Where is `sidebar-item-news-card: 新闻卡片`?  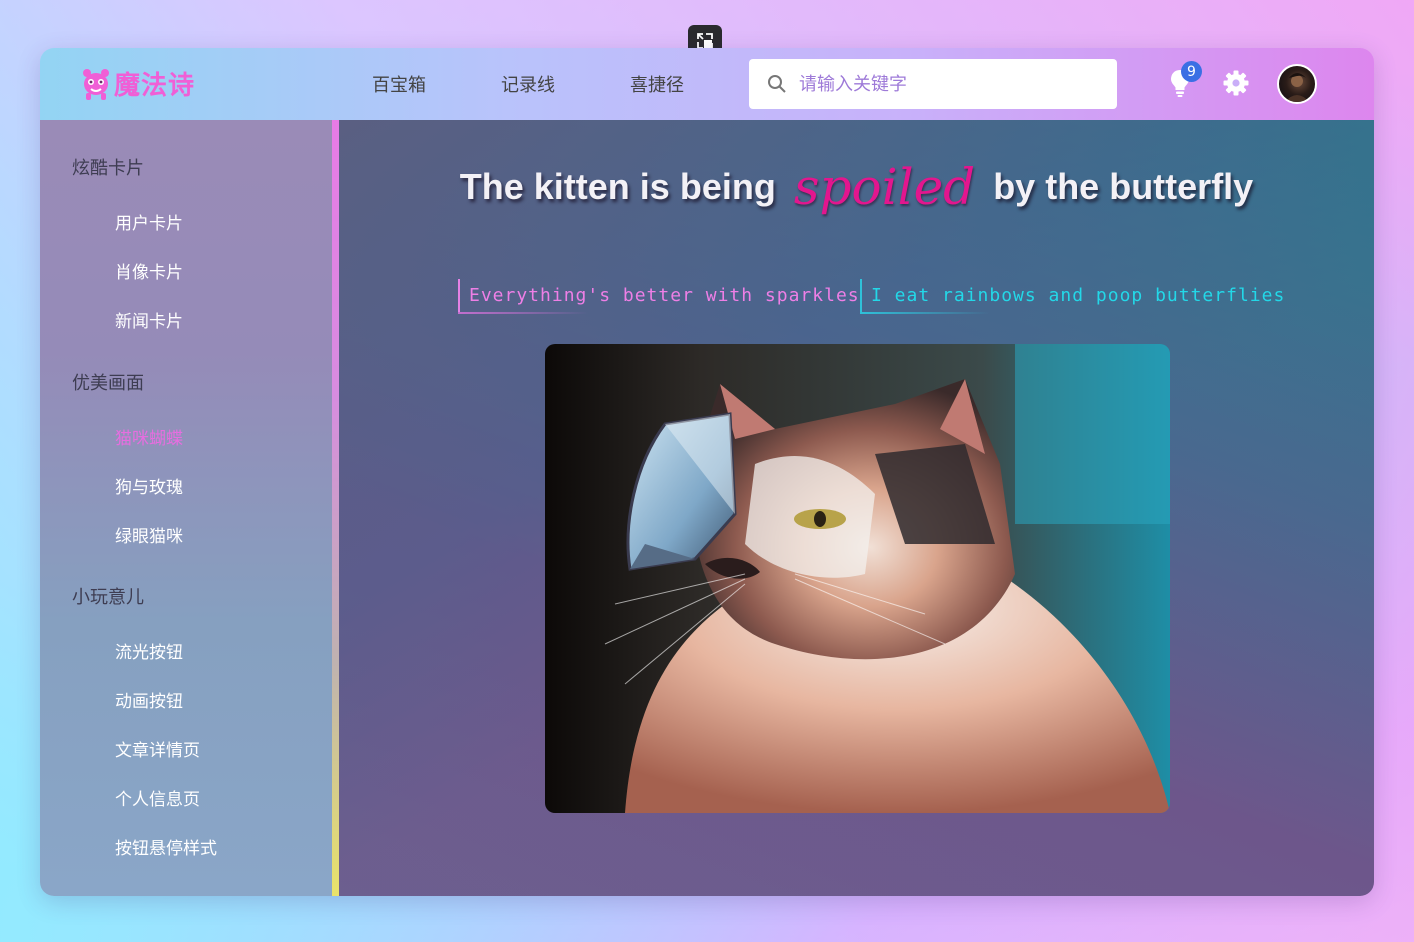
sidebar-item-news-card: 新闻卡片 is located at coordinates (149, 319).